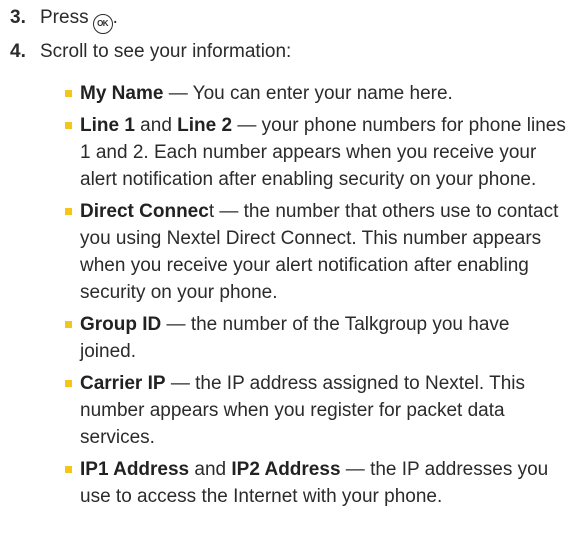 This screenshot has height=548, width=575. Describe the element at coordinates (144, 211) in the screenshot. I see `bullet-term: Direct Connec` at that location.